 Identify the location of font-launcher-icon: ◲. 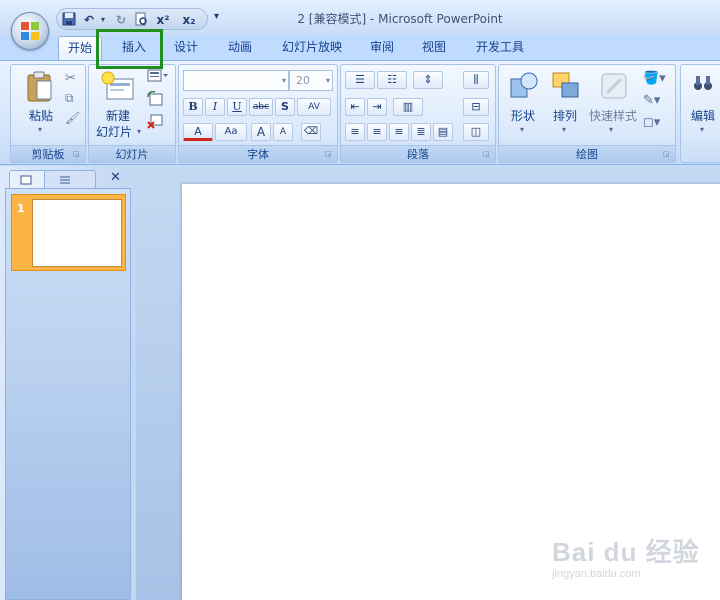
(329, 154).